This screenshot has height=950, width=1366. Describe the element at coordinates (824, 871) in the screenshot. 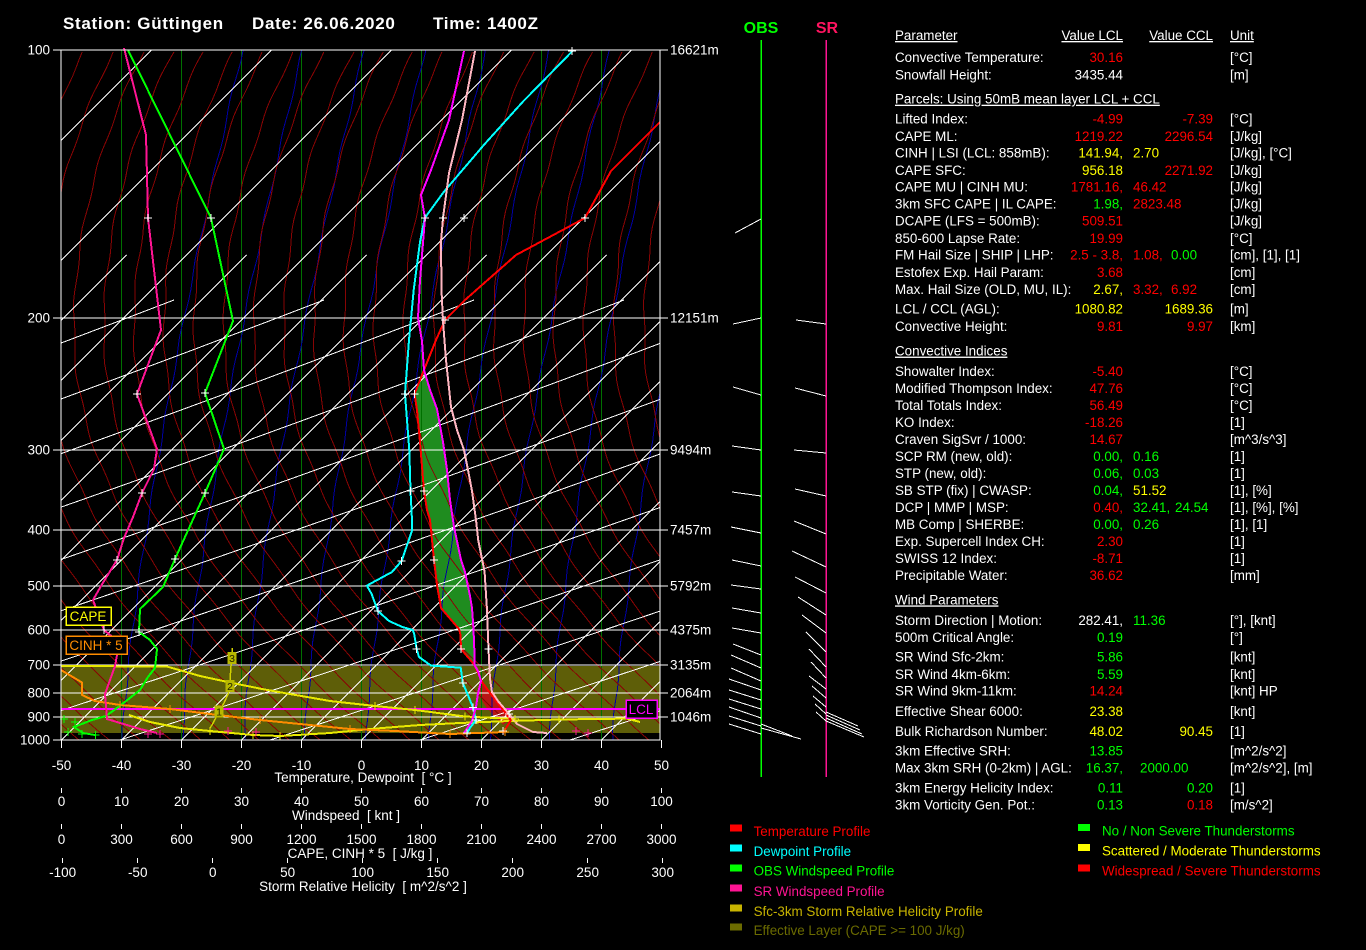

I see `svg-text: OBS Windspeed Profile` at that location.